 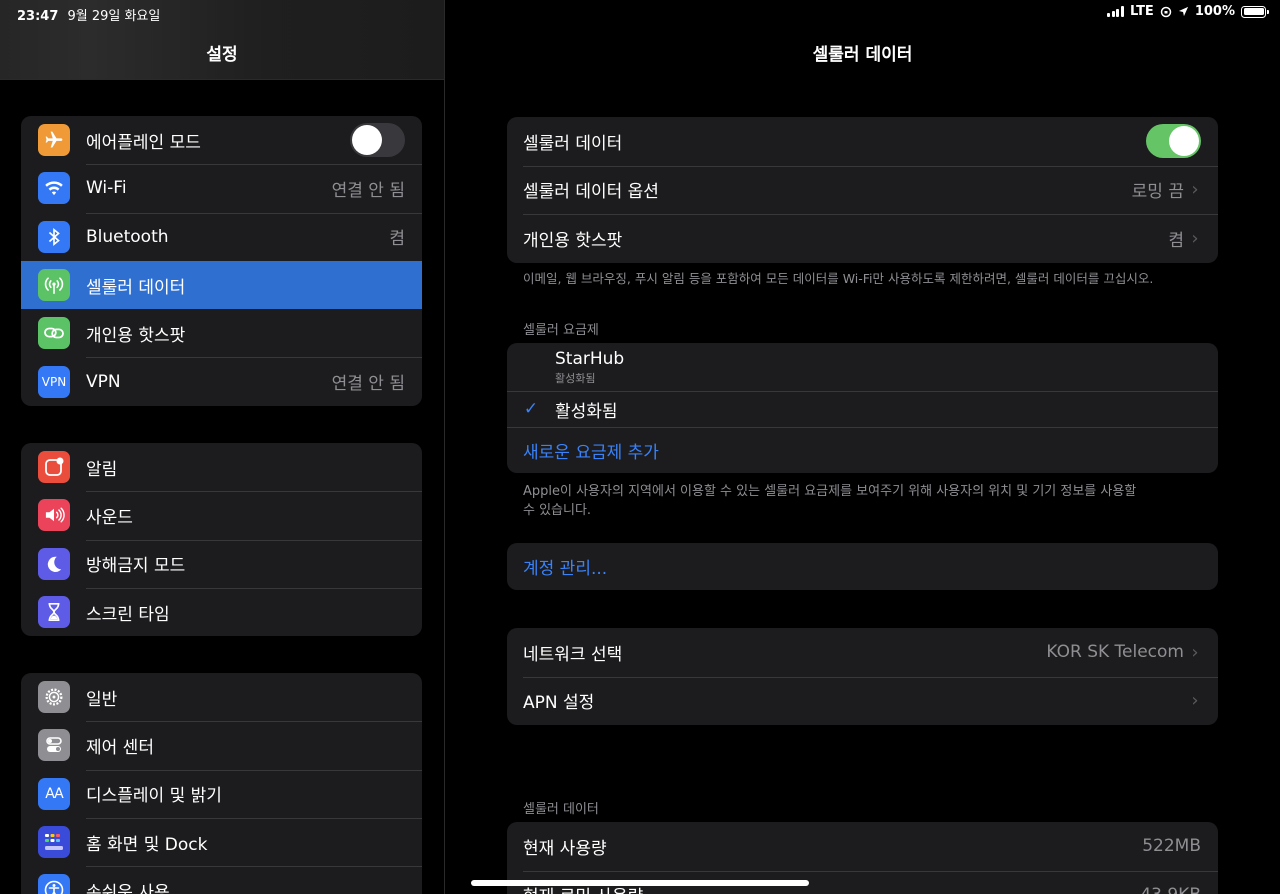 I want to click on sidebar-item-label: 일반, so click(x=102, y=699).